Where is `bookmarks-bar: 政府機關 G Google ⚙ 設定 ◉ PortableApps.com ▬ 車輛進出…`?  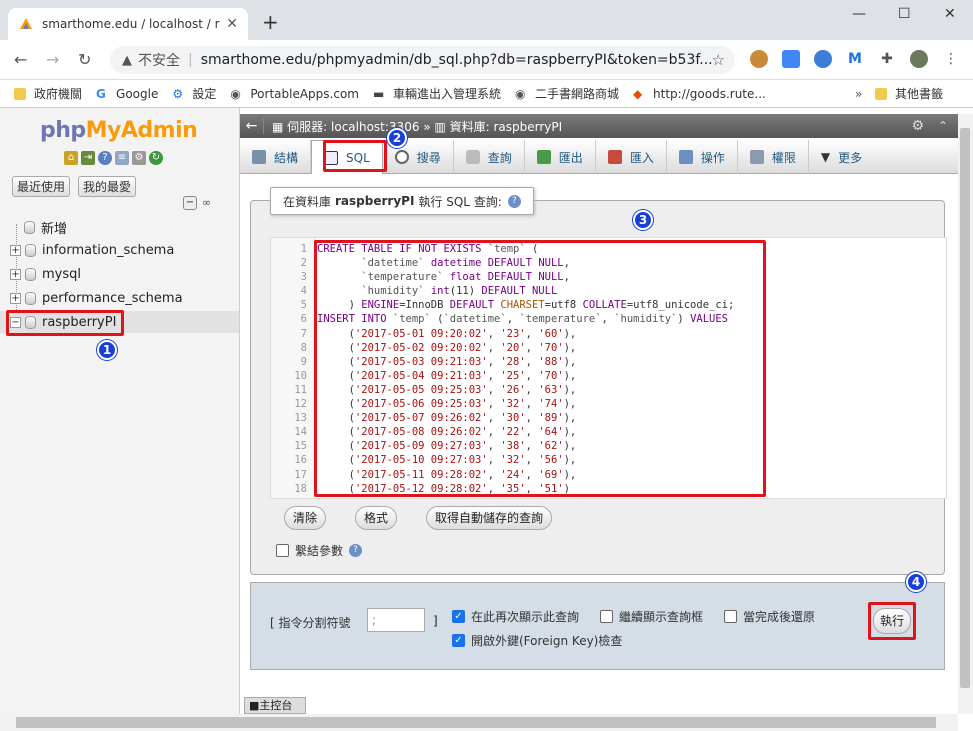
bookmarks-bar: 政府機關 G Google ⚙ 設定 ◉ PortableApps.com ▬ 車輛進出… is located at coordinates (486, 94).